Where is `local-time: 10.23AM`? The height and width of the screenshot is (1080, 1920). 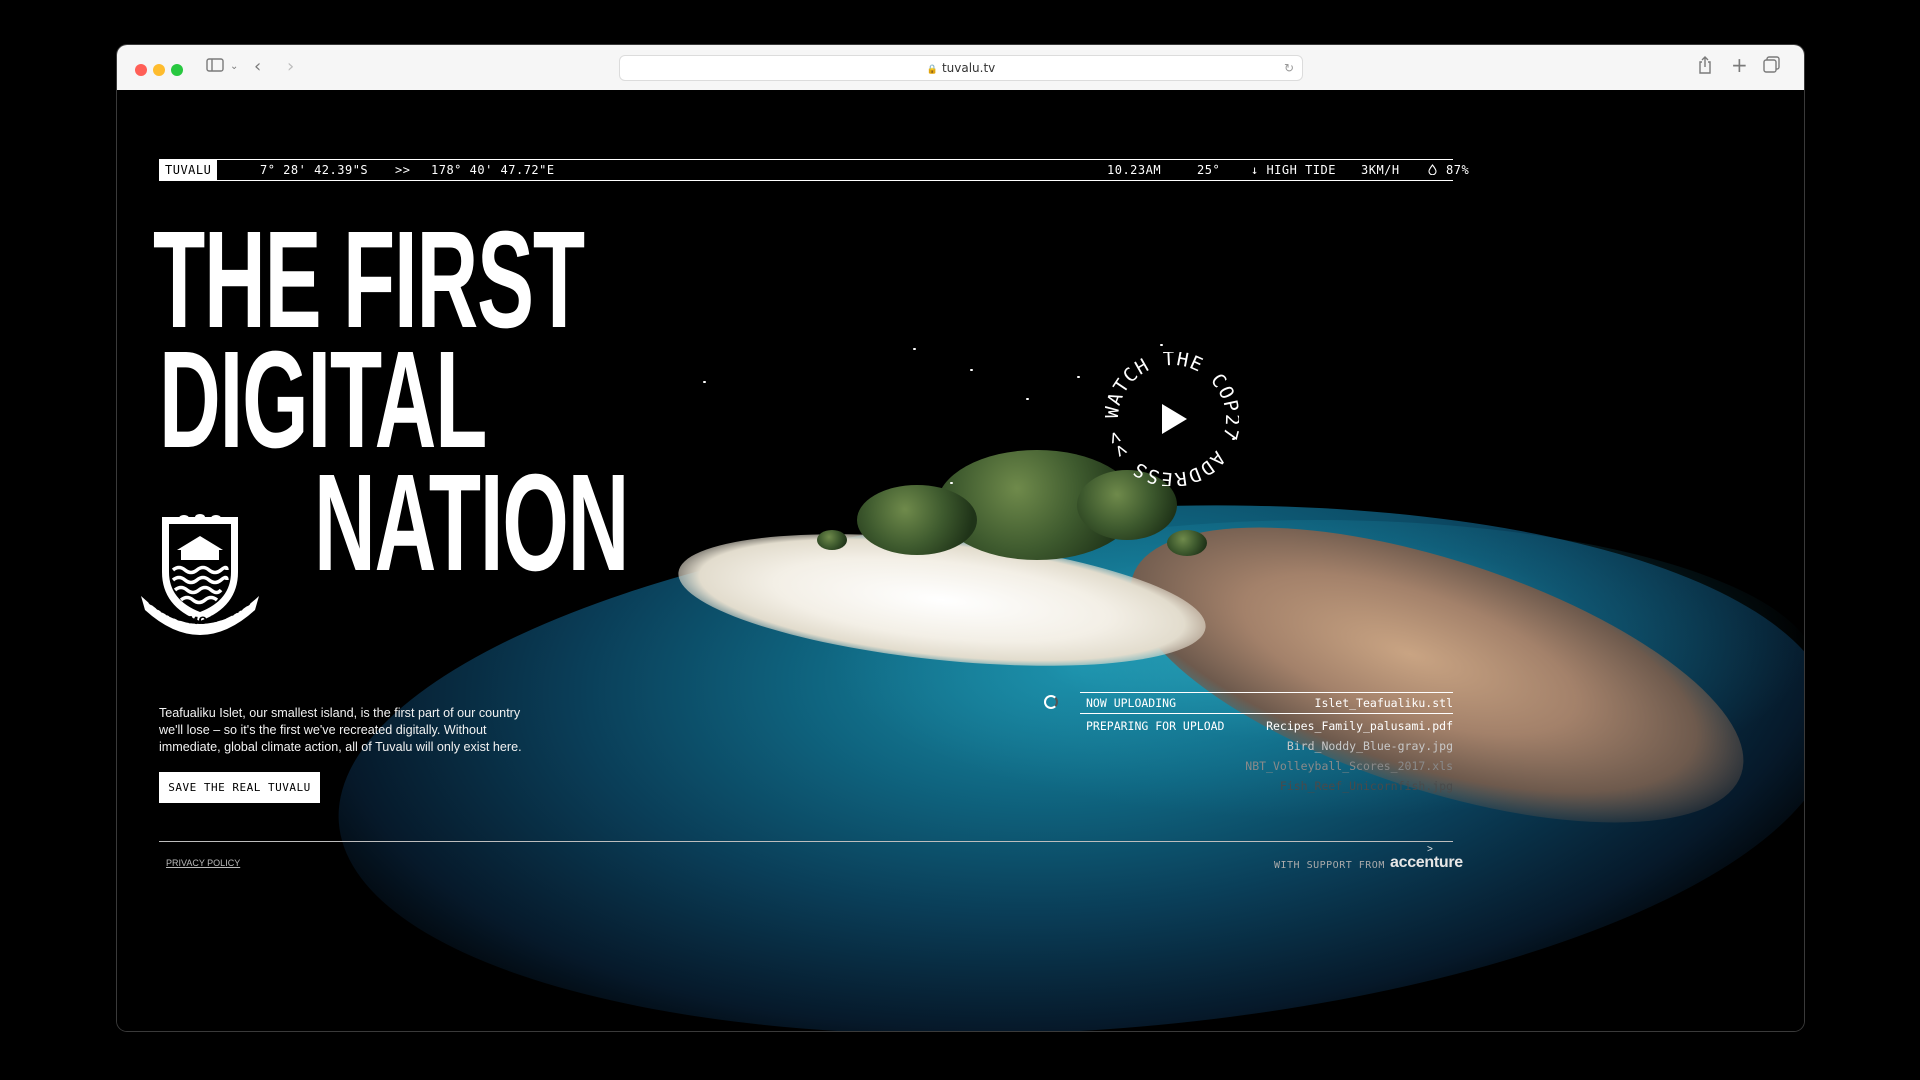 local-time: 10.23AM is located at coordinates (1134, 170).